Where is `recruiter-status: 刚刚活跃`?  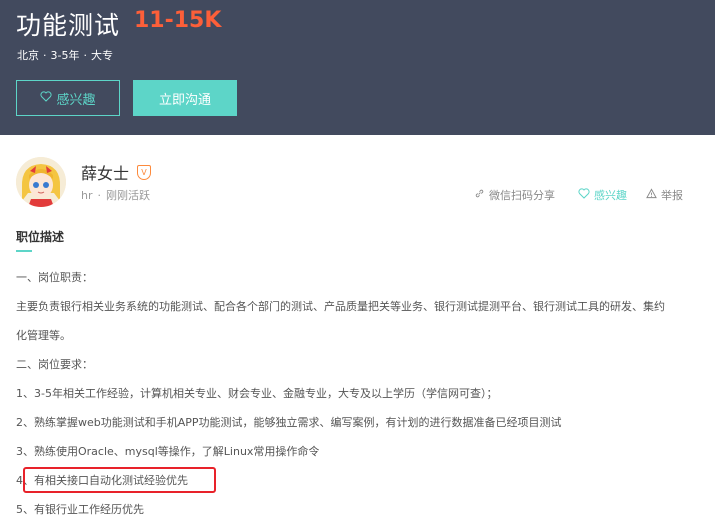 recruiter-status: 刚刚活跃 is located at coordinates (128, 195).